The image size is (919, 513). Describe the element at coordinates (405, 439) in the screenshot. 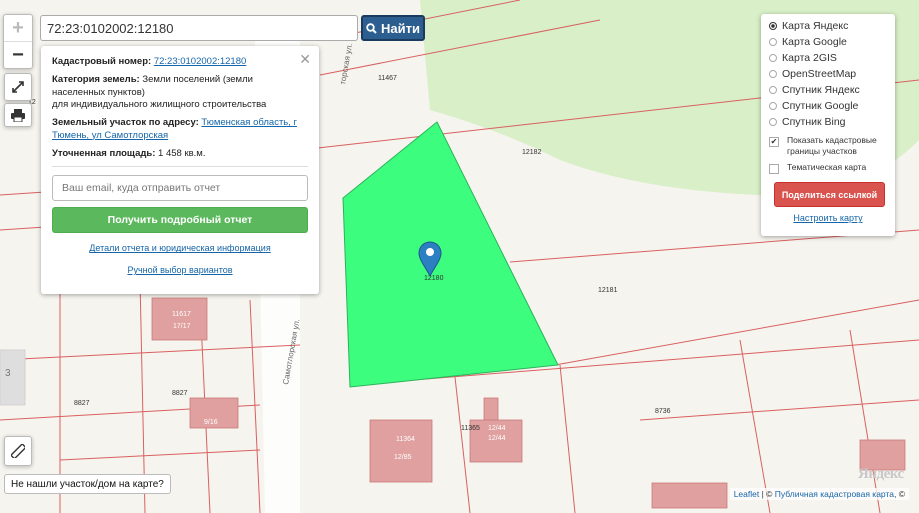

I see `building-label: 11364` at that location.